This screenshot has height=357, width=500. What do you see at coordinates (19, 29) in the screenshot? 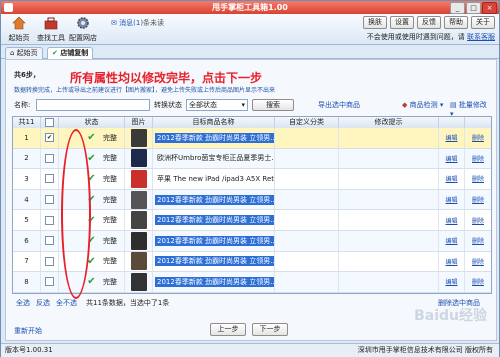
I see `home-tool: 起始页` at bounding box center [19, 29].